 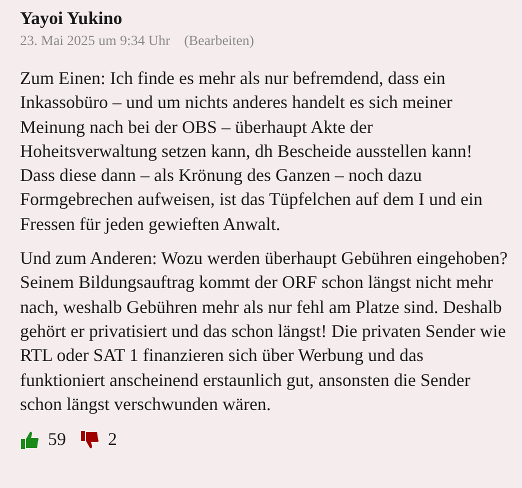 I want to click on dislike-count: 2, so click(x=112, y=440).